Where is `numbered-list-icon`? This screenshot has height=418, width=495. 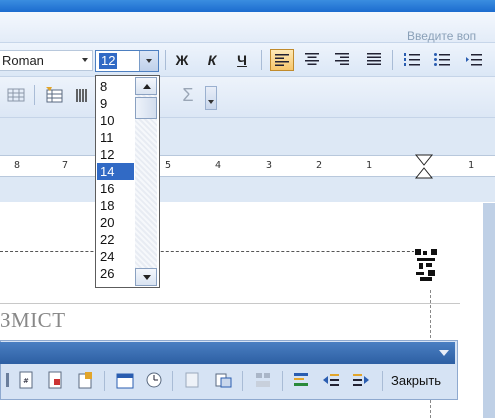
numbered-list-icon is located at coordinates (412, 59).